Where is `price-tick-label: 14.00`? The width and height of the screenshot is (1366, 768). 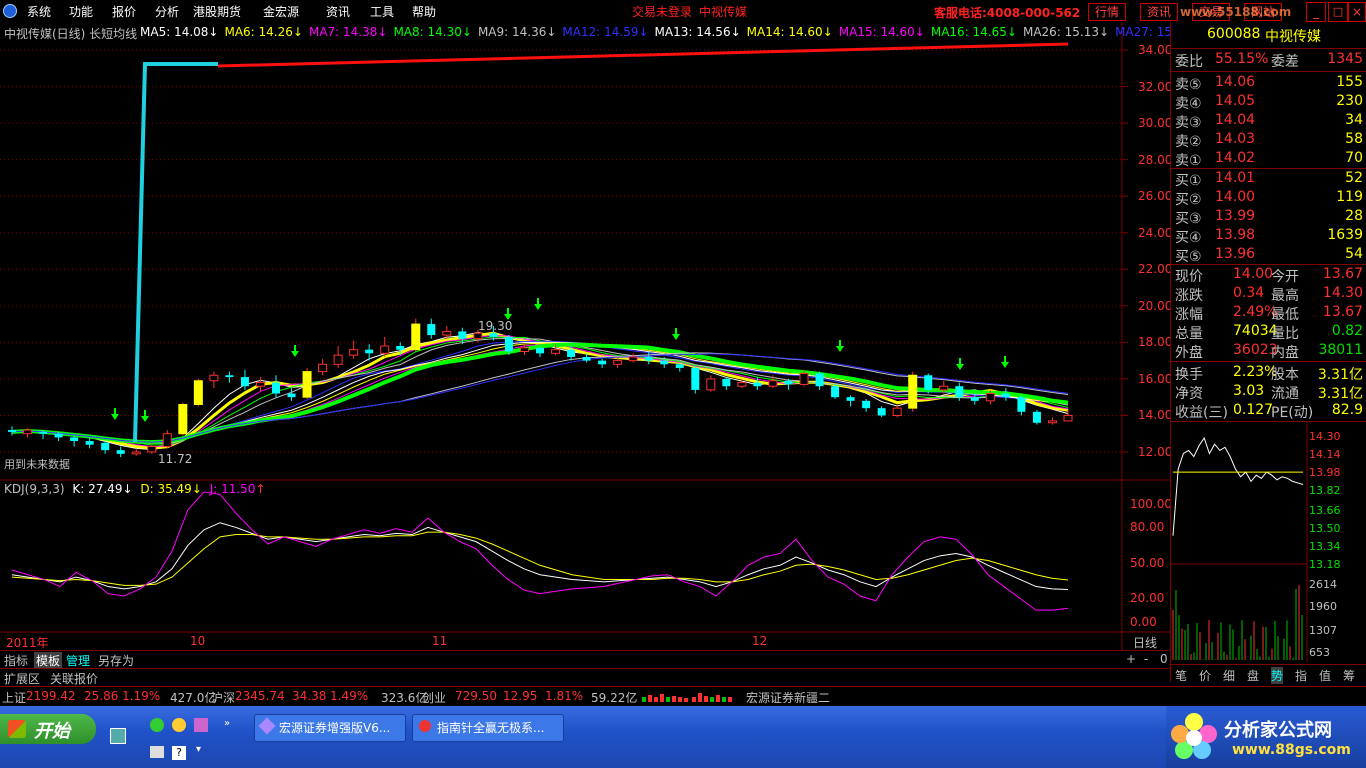 price-tick-label: 14.00 is located at coordinates (1155, 415).